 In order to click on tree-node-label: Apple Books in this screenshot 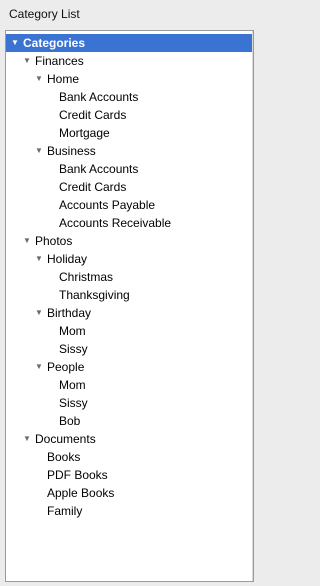, I will do `click(81, 493)`.